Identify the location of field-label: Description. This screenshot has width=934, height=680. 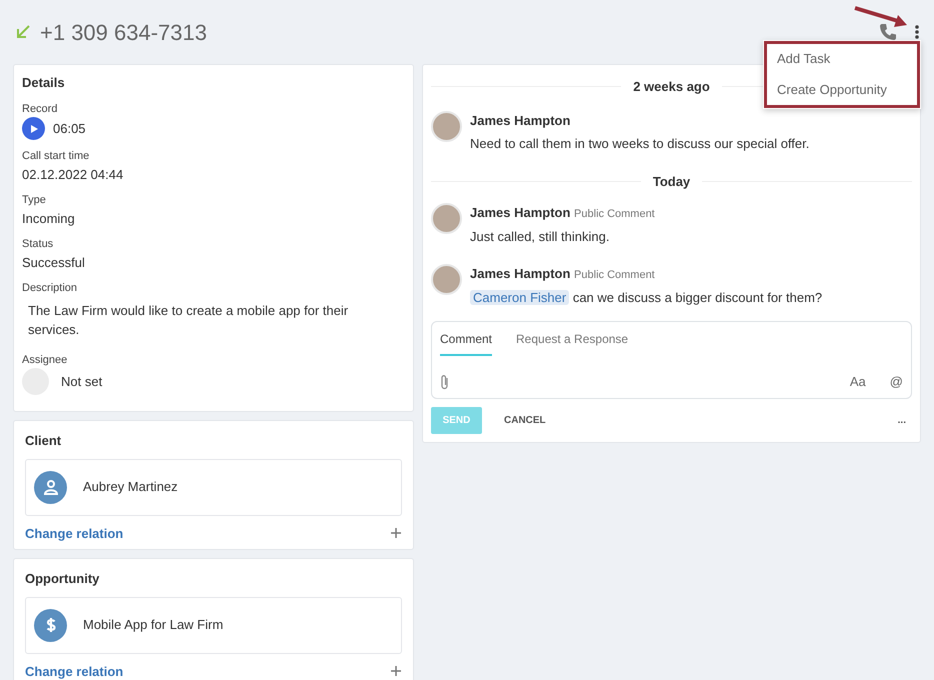
(50, 288).